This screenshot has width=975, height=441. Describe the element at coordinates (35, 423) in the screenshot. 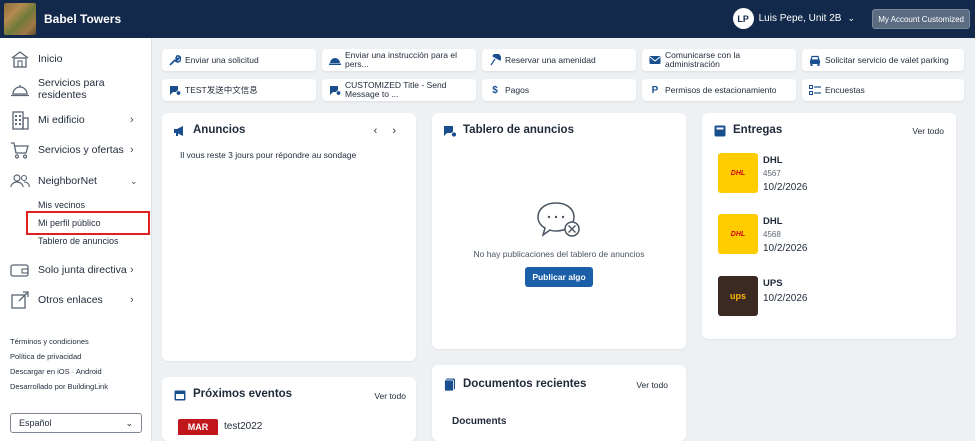

I see `language-value: Español` at that location.